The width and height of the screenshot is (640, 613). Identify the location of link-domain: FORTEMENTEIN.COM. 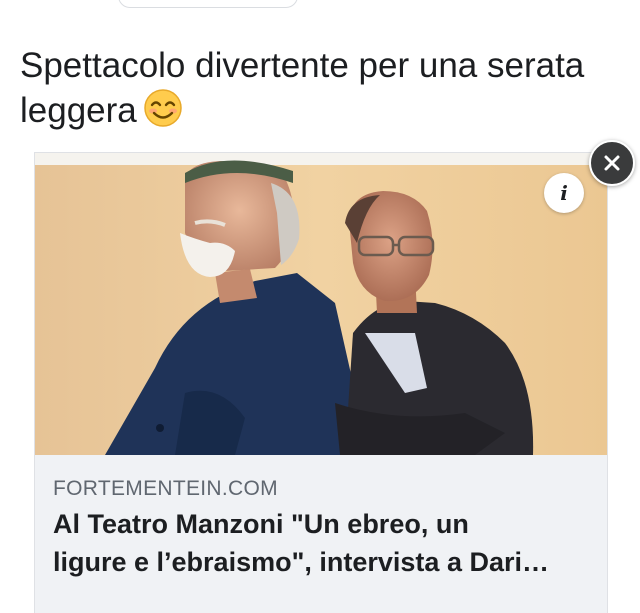
(165, 488).